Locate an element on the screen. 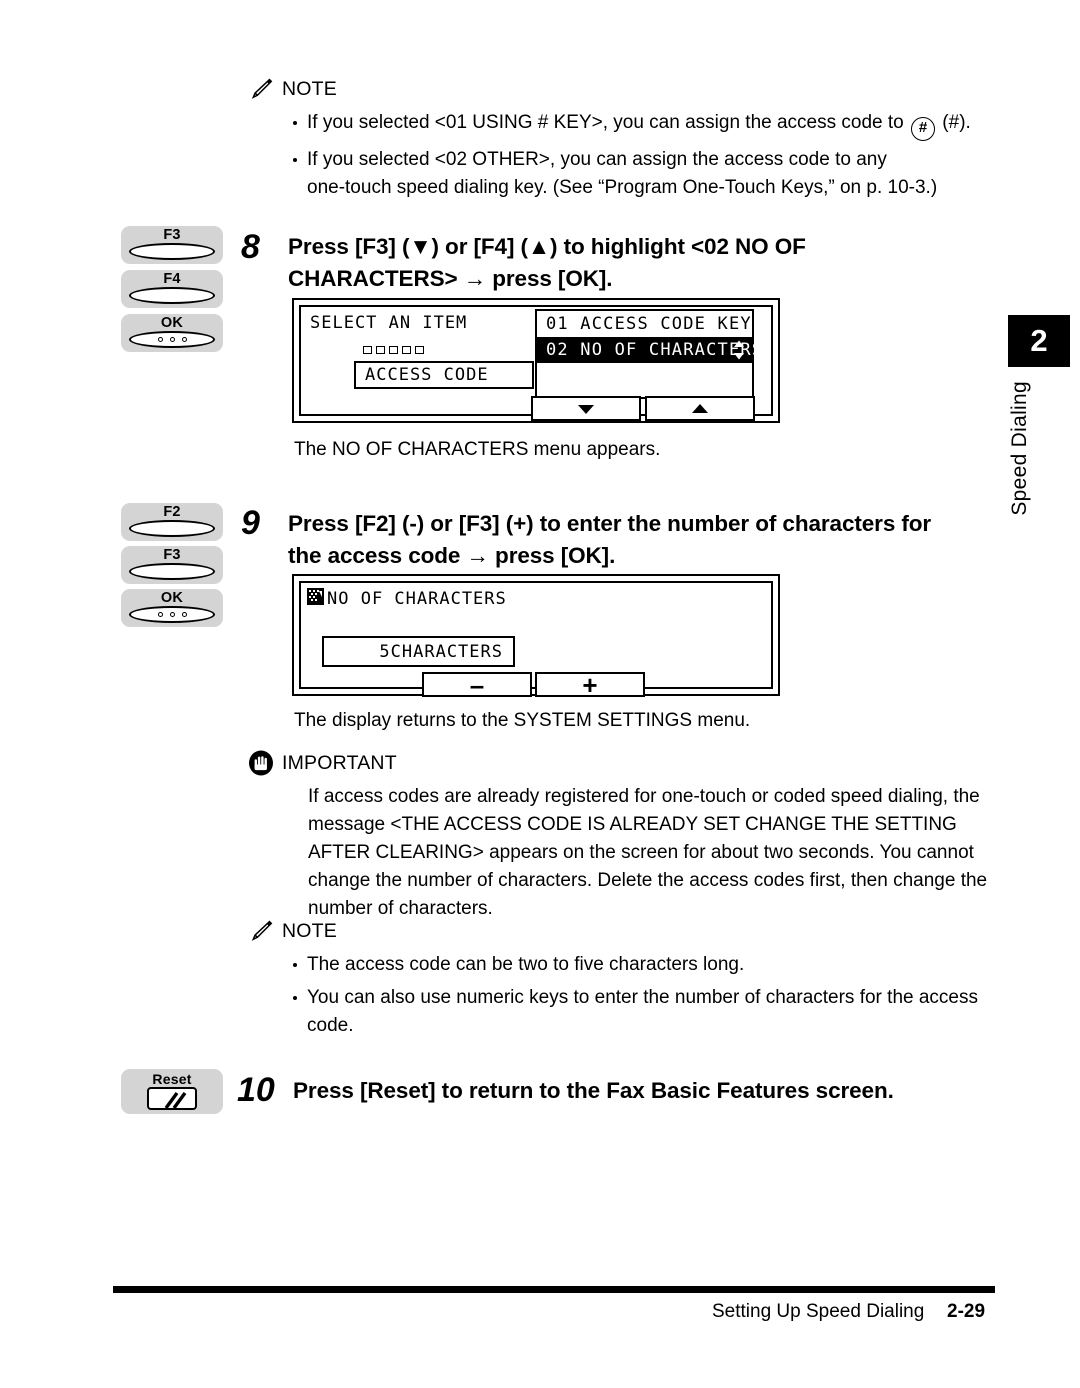 This screenshot has height=1388, width=1080. key-ok-step8: OK is located at coordinates (172, 333).